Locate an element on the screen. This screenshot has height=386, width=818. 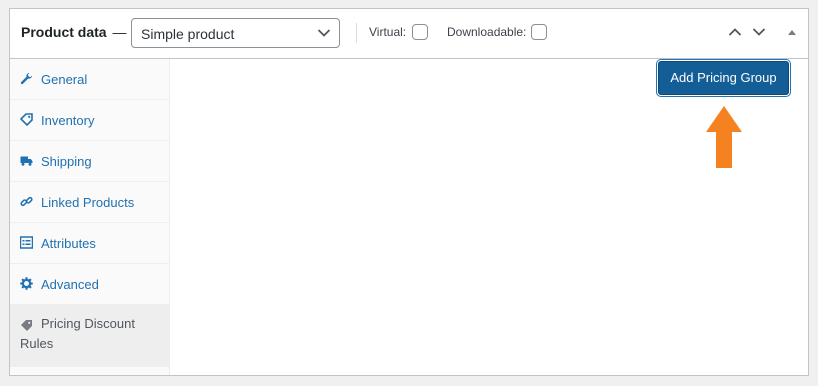
tab-label: Attributes is located at coordinates (68, 243).